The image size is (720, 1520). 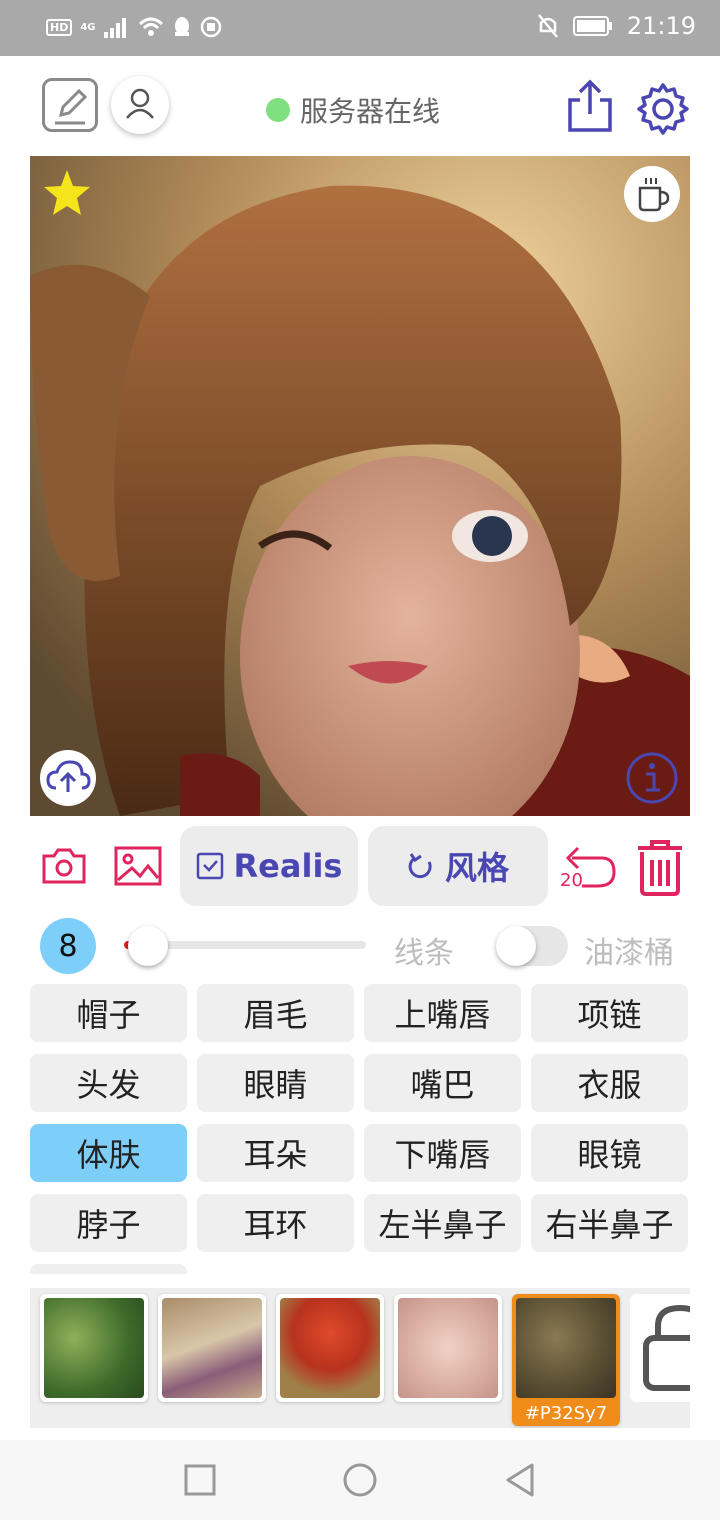 I want to click on part-button-partial, so click(x=108, y=1269).